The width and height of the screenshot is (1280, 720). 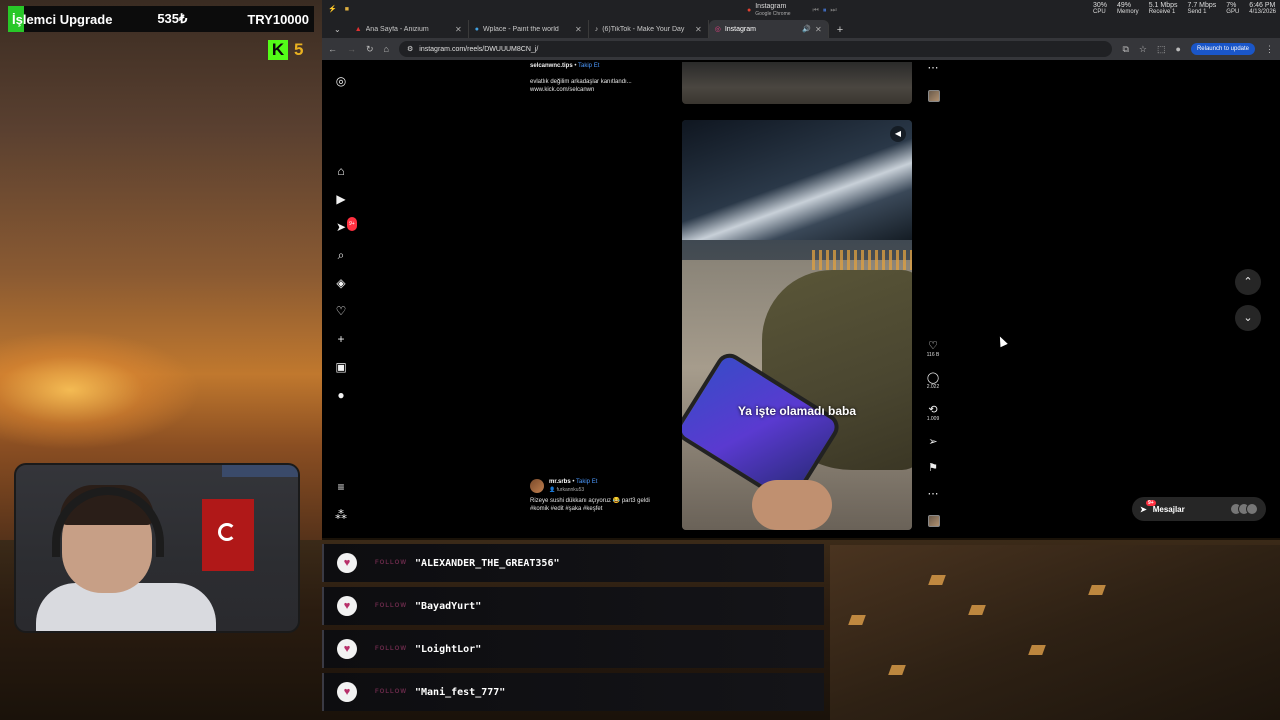 What do you see at coordinates (1269, 49) in the screenshot?
I see `menu-icon: ⋮` at bounding box center [1269, 49].